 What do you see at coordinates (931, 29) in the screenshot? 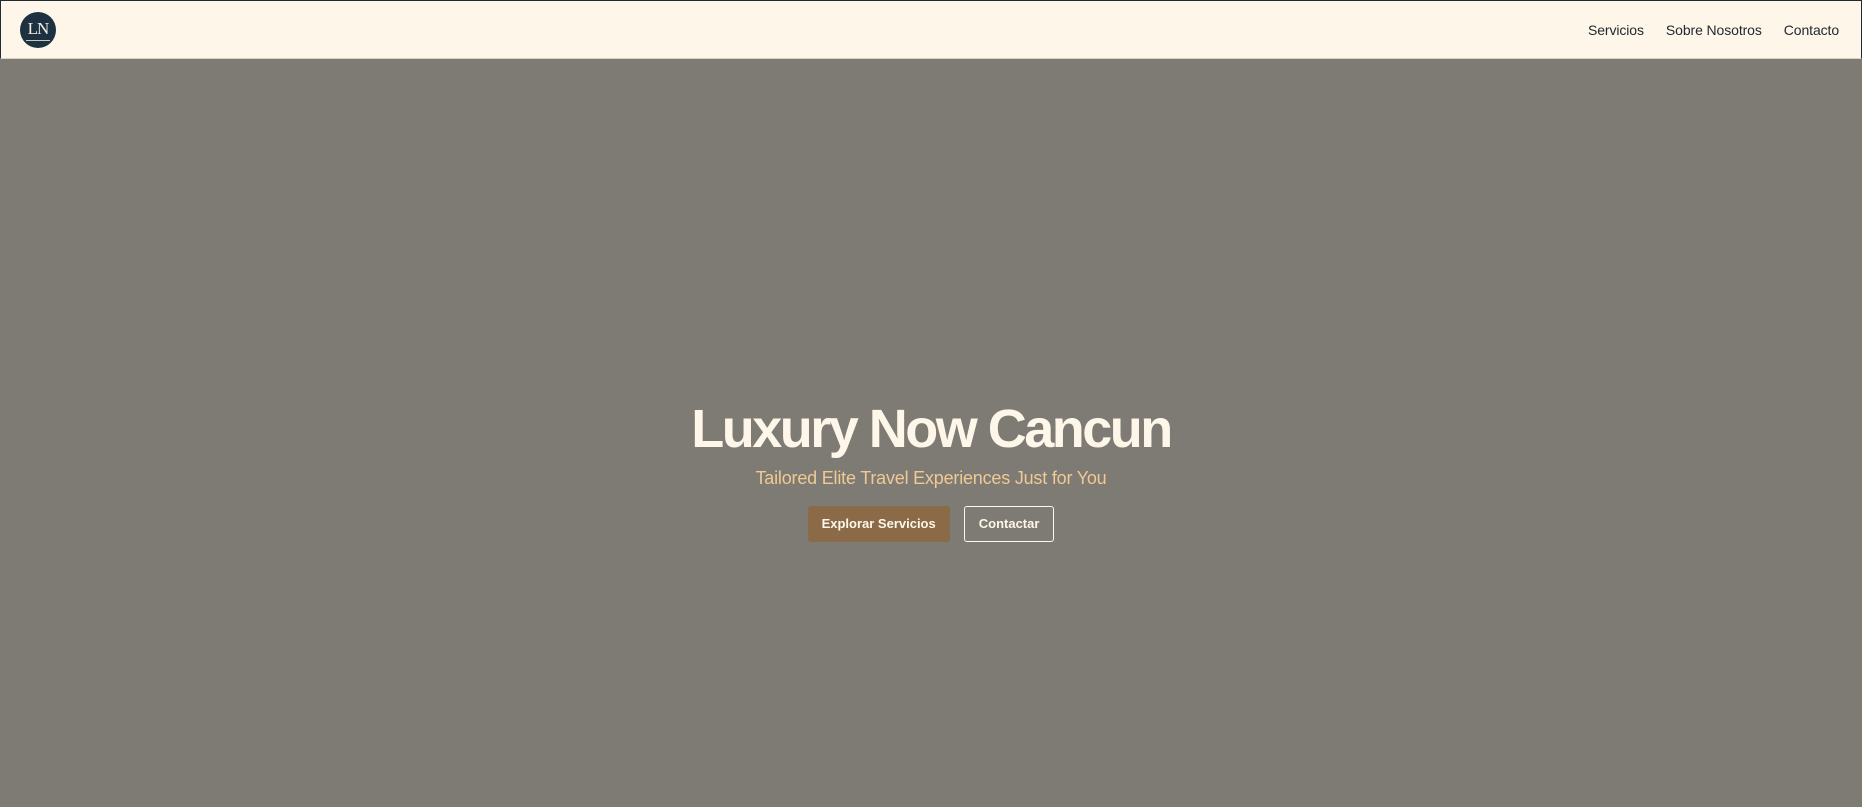
I see `top-navbar: LN Servicios Sobre Nosotros Contacto` at bounding box center [931, 29].